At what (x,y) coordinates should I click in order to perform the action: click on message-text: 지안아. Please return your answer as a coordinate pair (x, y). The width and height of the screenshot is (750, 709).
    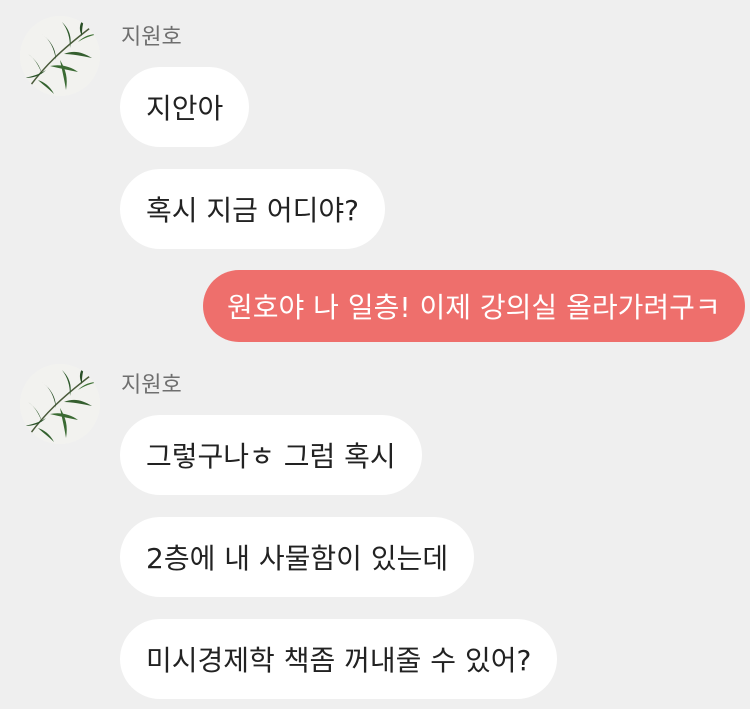
    Looking at the image, I should click on (185, 108).